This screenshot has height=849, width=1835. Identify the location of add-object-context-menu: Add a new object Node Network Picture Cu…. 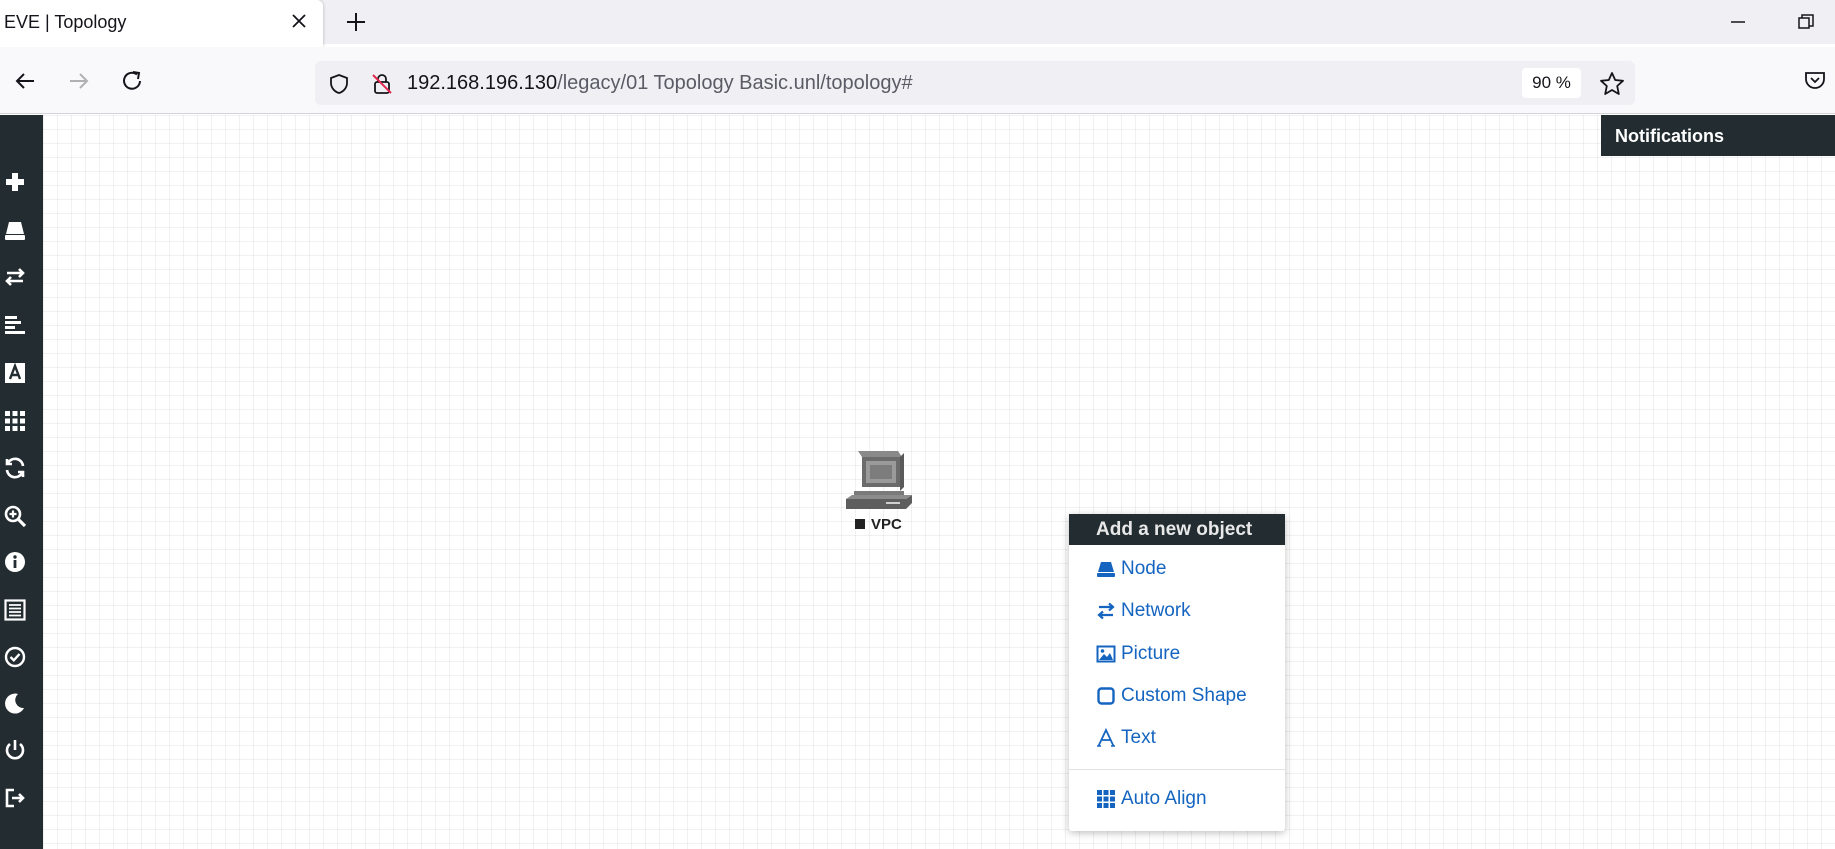
(1177, 672).